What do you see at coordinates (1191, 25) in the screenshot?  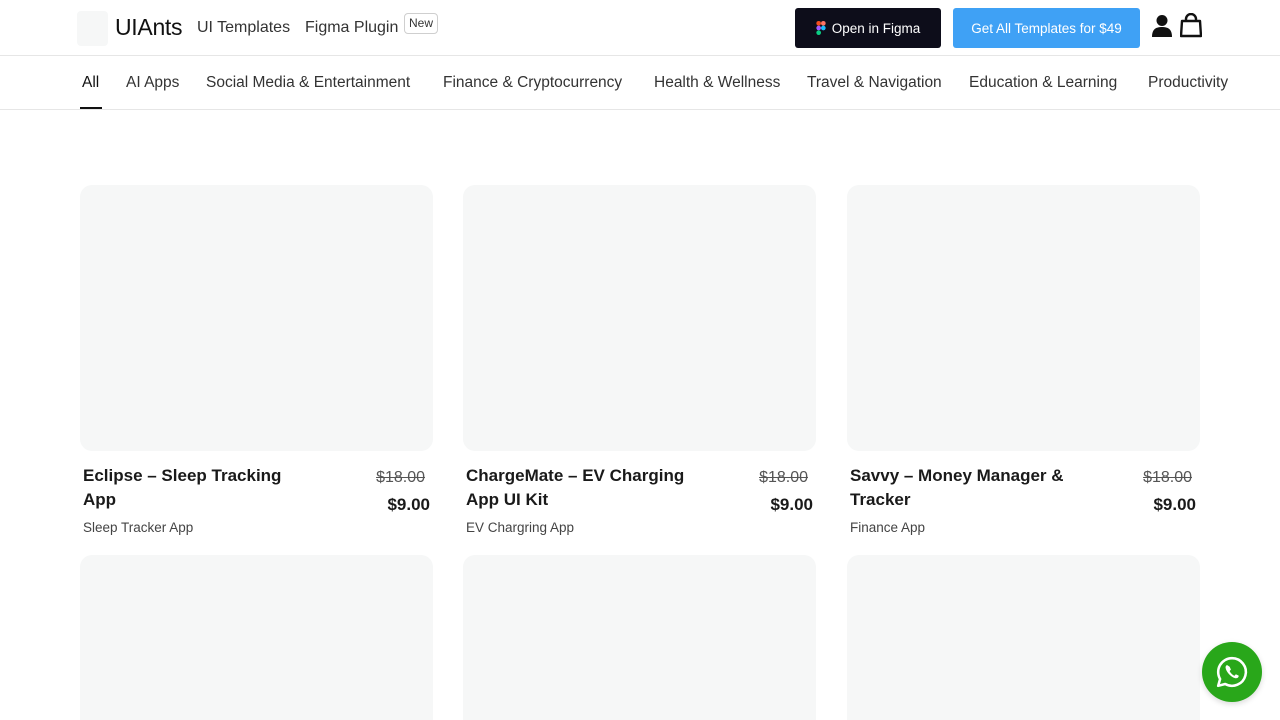 I see `shopping-bag-icon` at bounding box center [1191, 25].